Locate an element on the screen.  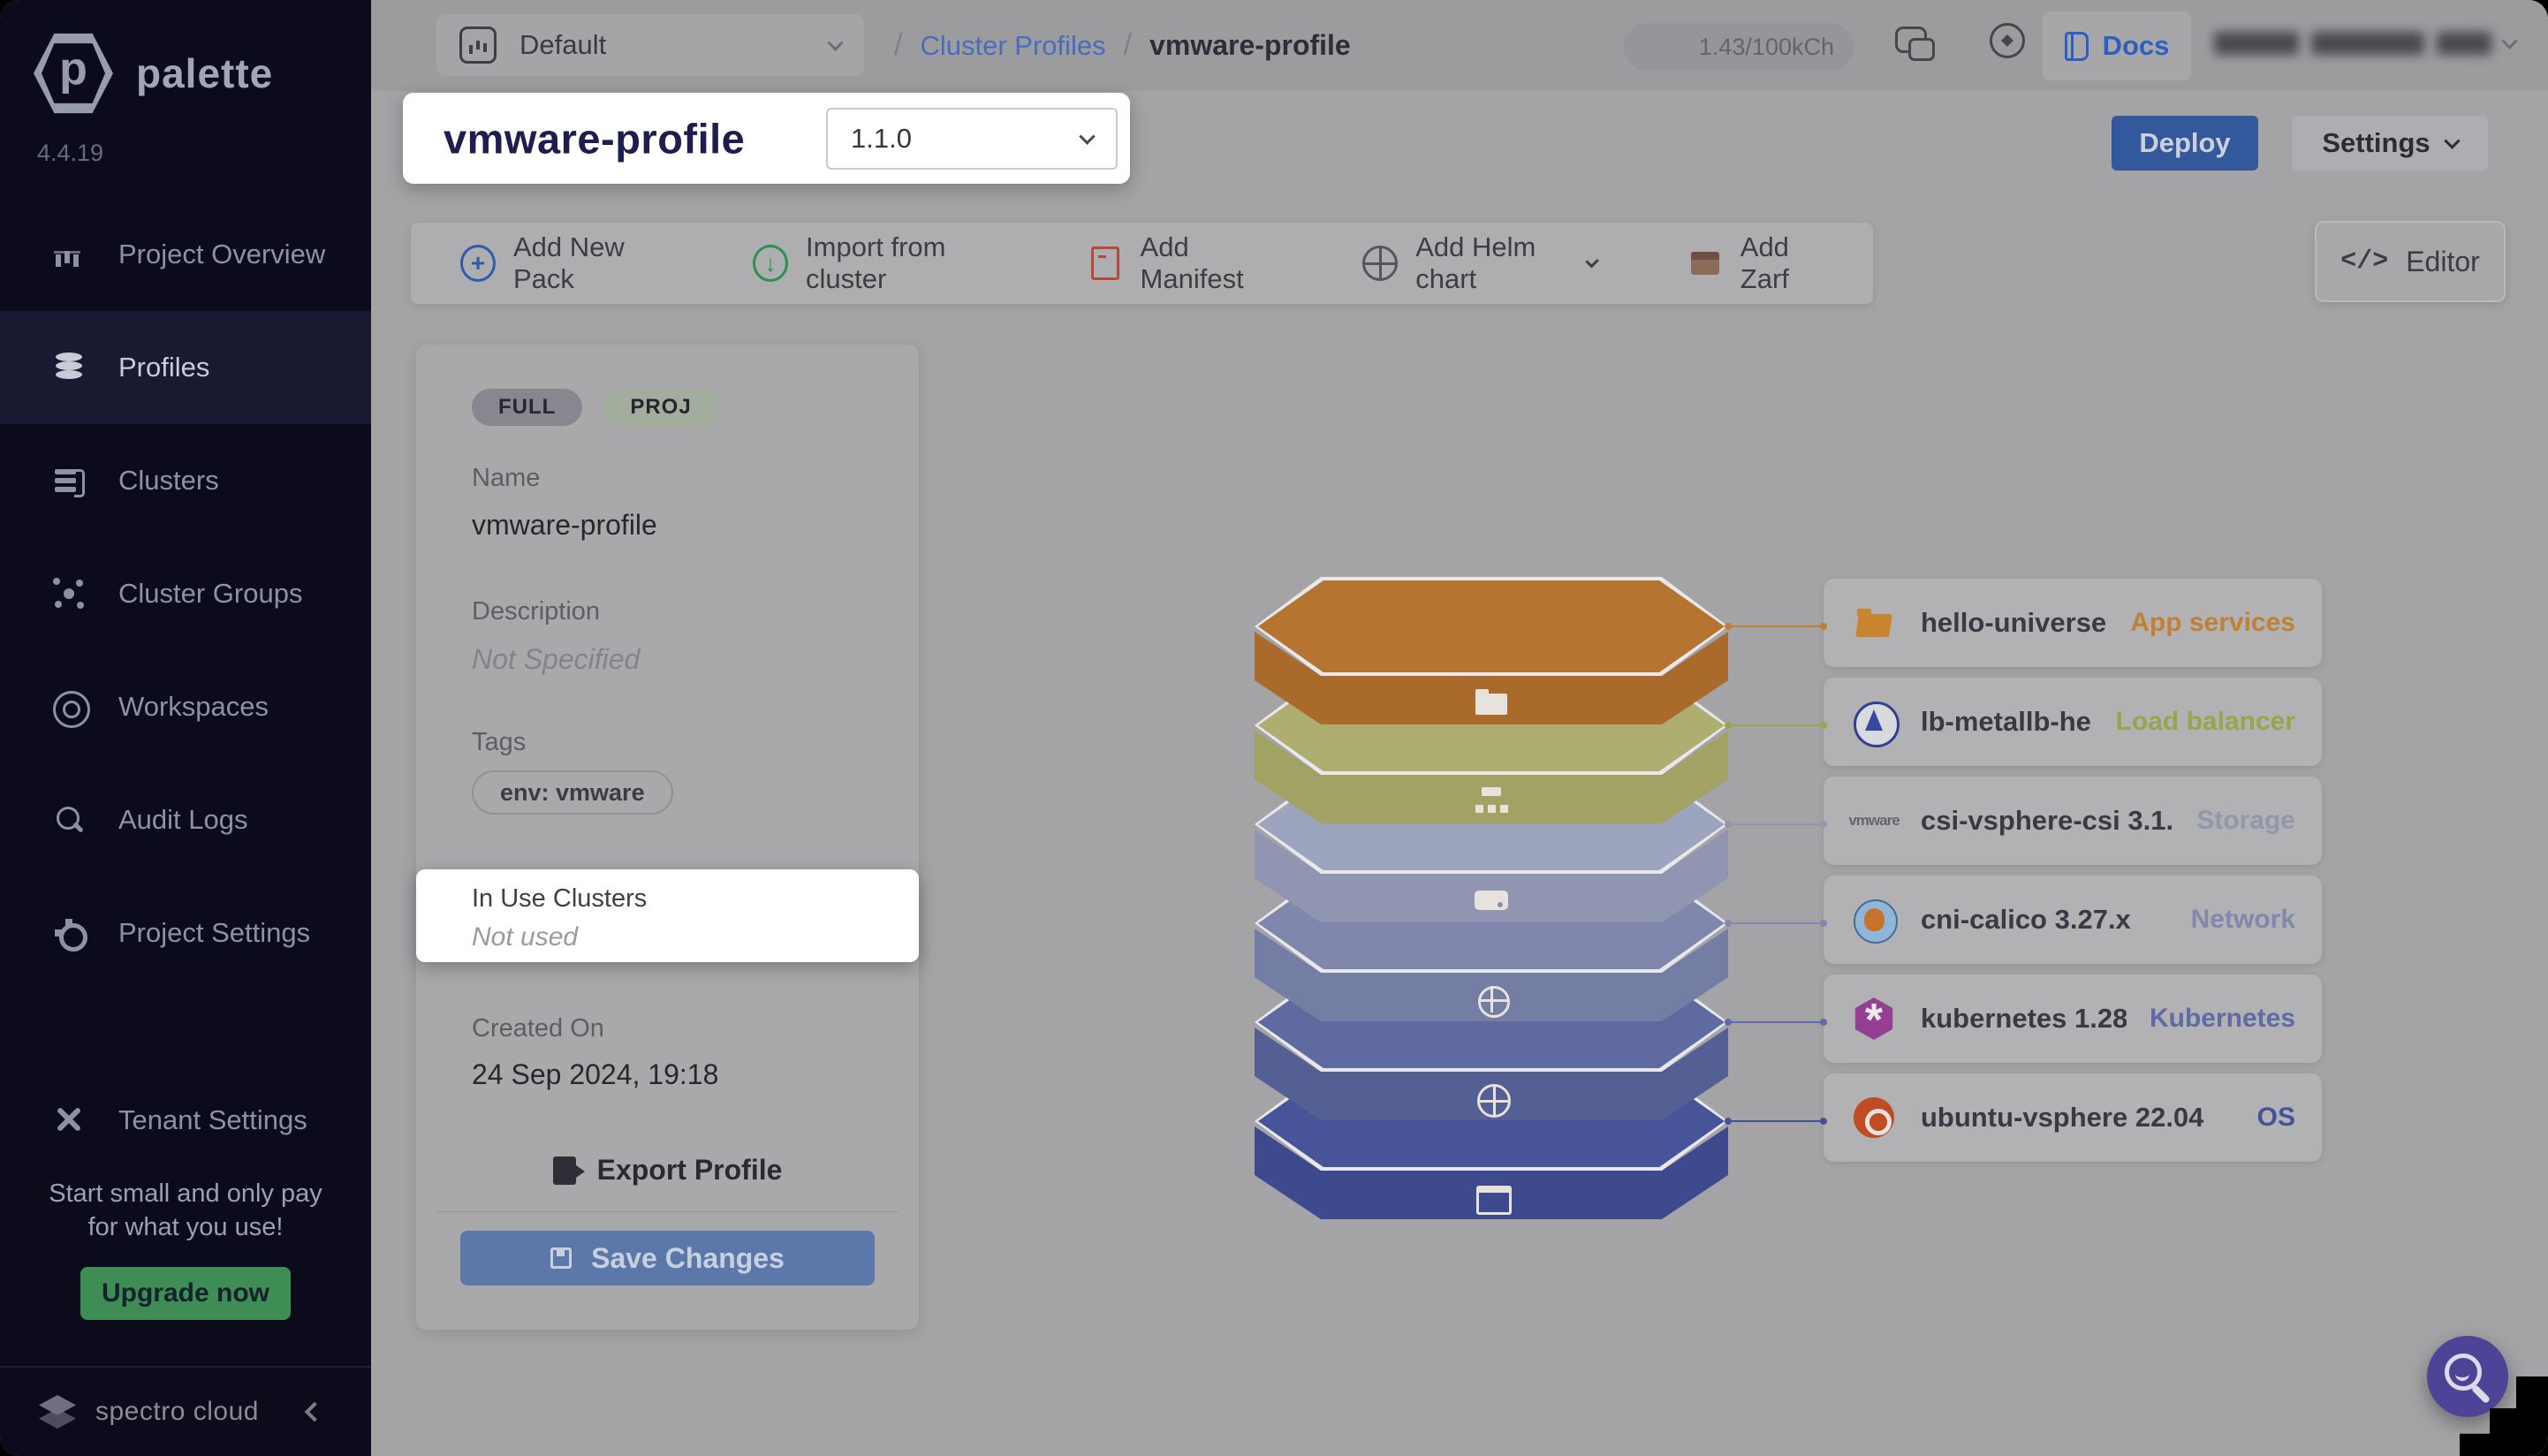
zarf-box-icon is located at coordinates (1705, 263).